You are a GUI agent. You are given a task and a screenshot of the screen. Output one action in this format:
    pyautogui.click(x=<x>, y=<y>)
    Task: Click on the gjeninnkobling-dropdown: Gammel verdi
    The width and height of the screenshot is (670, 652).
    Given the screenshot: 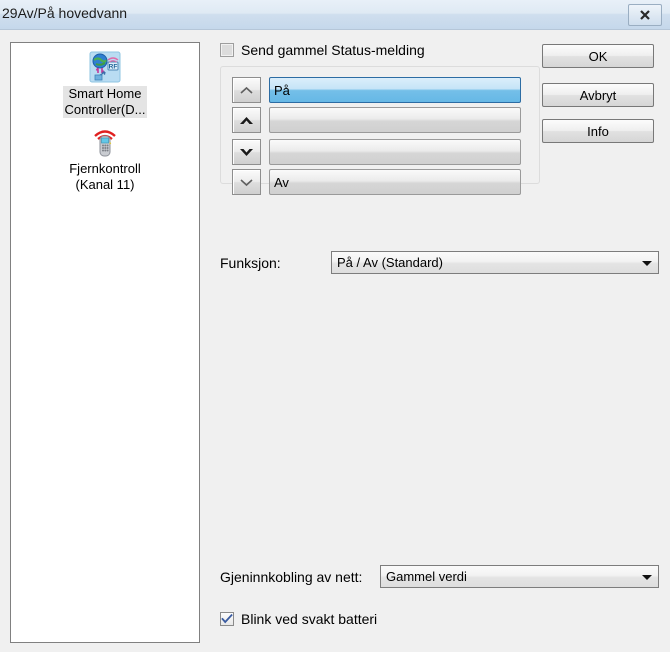 What is the action you would take?
    pyautogui.click(x=519, y=576)
    